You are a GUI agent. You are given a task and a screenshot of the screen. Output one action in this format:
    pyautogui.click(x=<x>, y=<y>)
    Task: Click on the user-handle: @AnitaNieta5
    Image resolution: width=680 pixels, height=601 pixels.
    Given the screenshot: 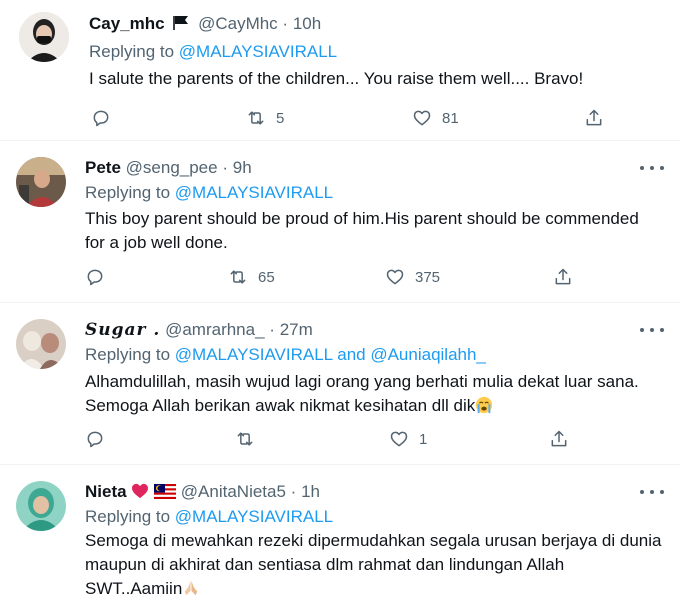 What is the action you would take?
    pyautogui.click(x=233, y=491)
    